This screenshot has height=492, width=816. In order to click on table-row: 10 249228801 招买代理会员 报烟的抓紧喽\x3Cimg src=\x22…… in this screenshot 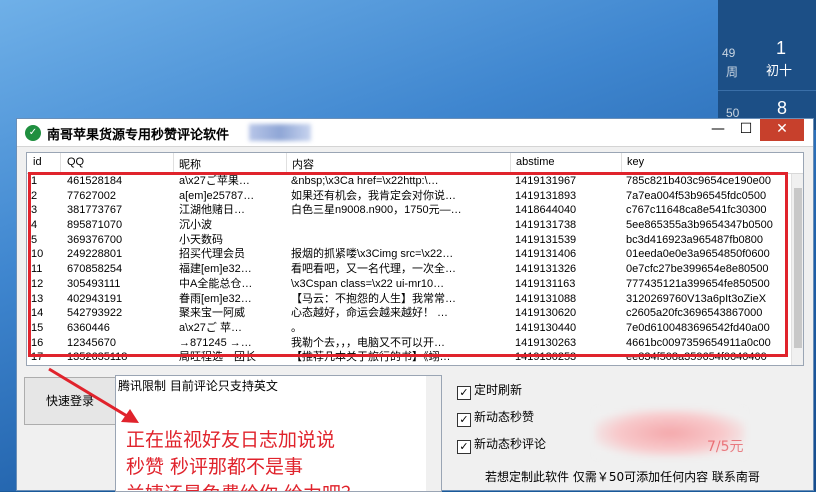, I will do `click(409, 254)`.